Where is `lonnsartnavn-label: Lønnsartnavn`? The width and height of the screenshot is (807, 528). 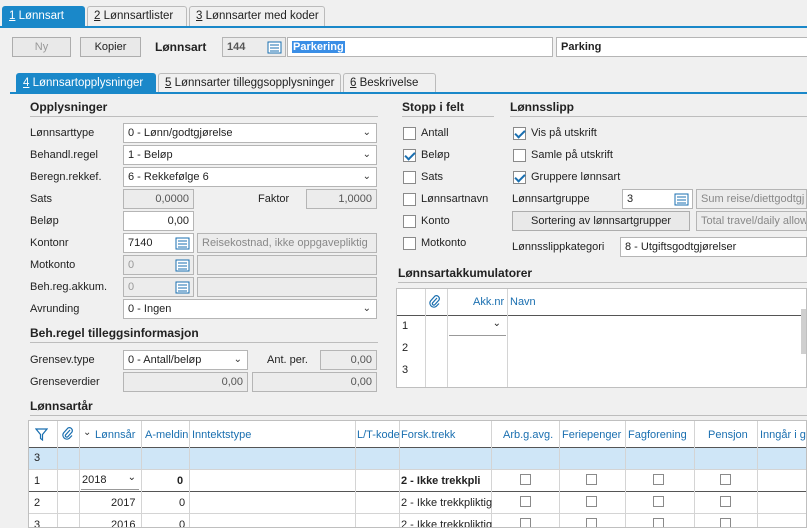
lonnsartnavn-label: Lønnsartnavn is located at coordinates (455, 199).